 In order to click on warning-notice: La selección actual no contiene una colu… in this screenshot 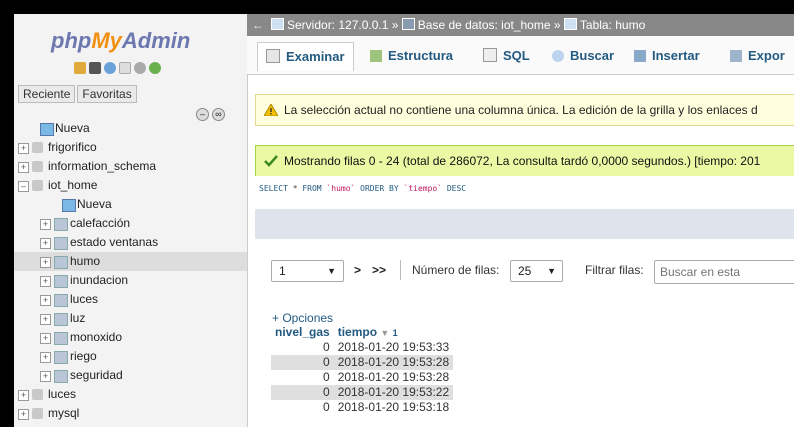, I will do `click(524, 110)`.